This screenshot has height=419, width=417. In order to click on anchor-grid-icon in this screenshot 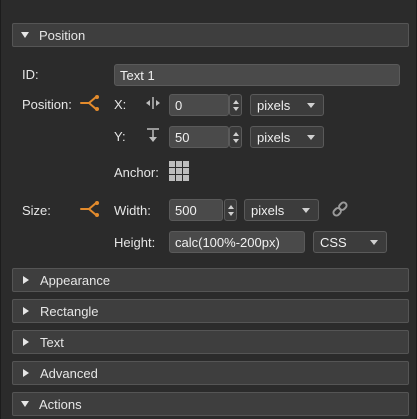, I will do `click(179, 171)`.